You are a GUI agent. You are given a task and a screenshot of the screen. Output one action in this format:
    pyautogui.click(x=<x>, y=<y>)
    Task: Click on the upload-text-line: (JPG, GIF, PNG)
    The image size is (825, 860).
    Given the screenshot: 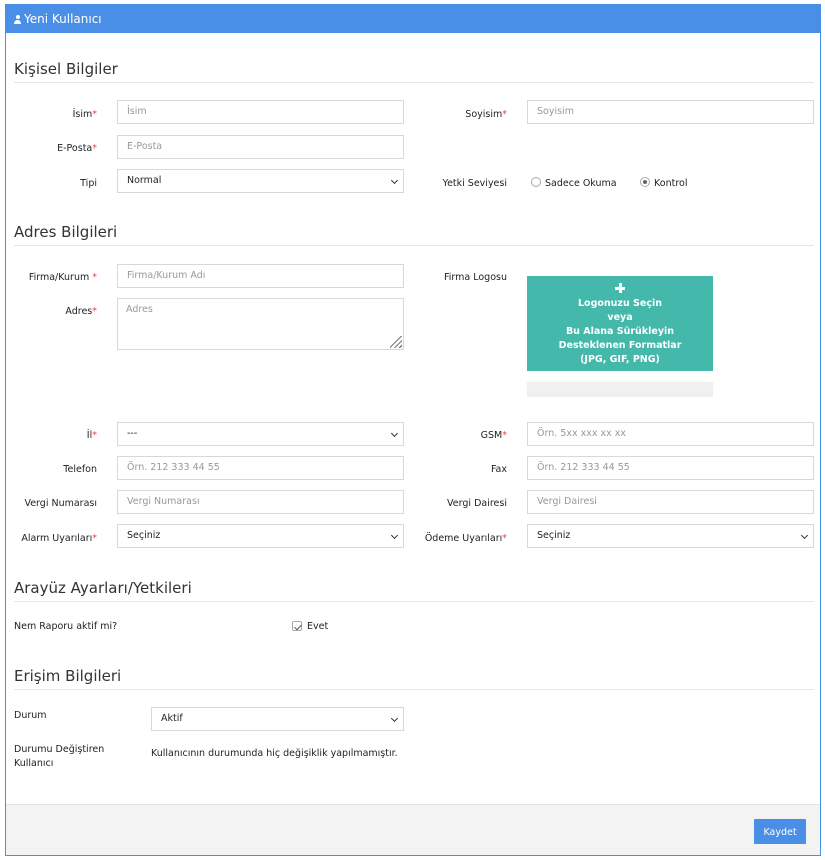 What is the action you would take?
    pyautogui.click(x=620, y=359)
    